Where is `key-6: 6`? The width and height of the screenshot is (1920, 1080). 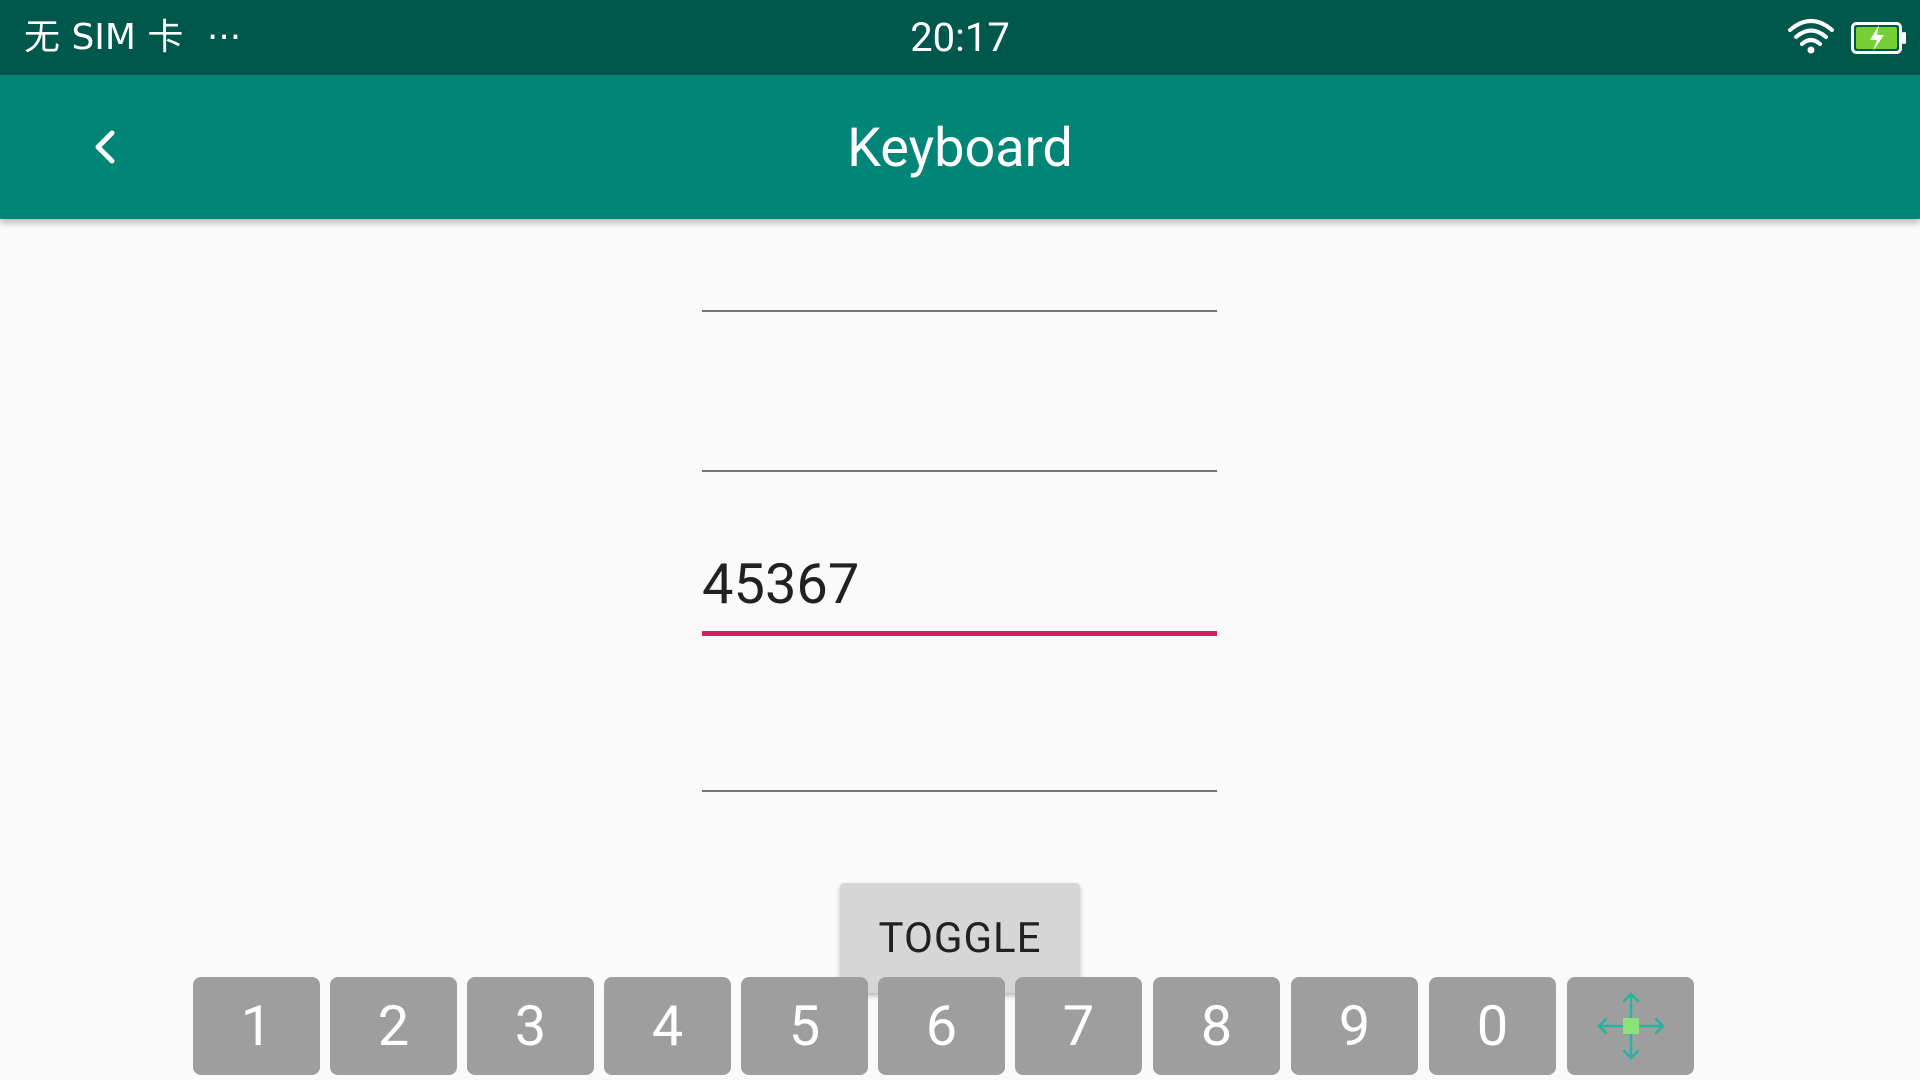 key-6: 6 is located at coordinates (941, 1026).